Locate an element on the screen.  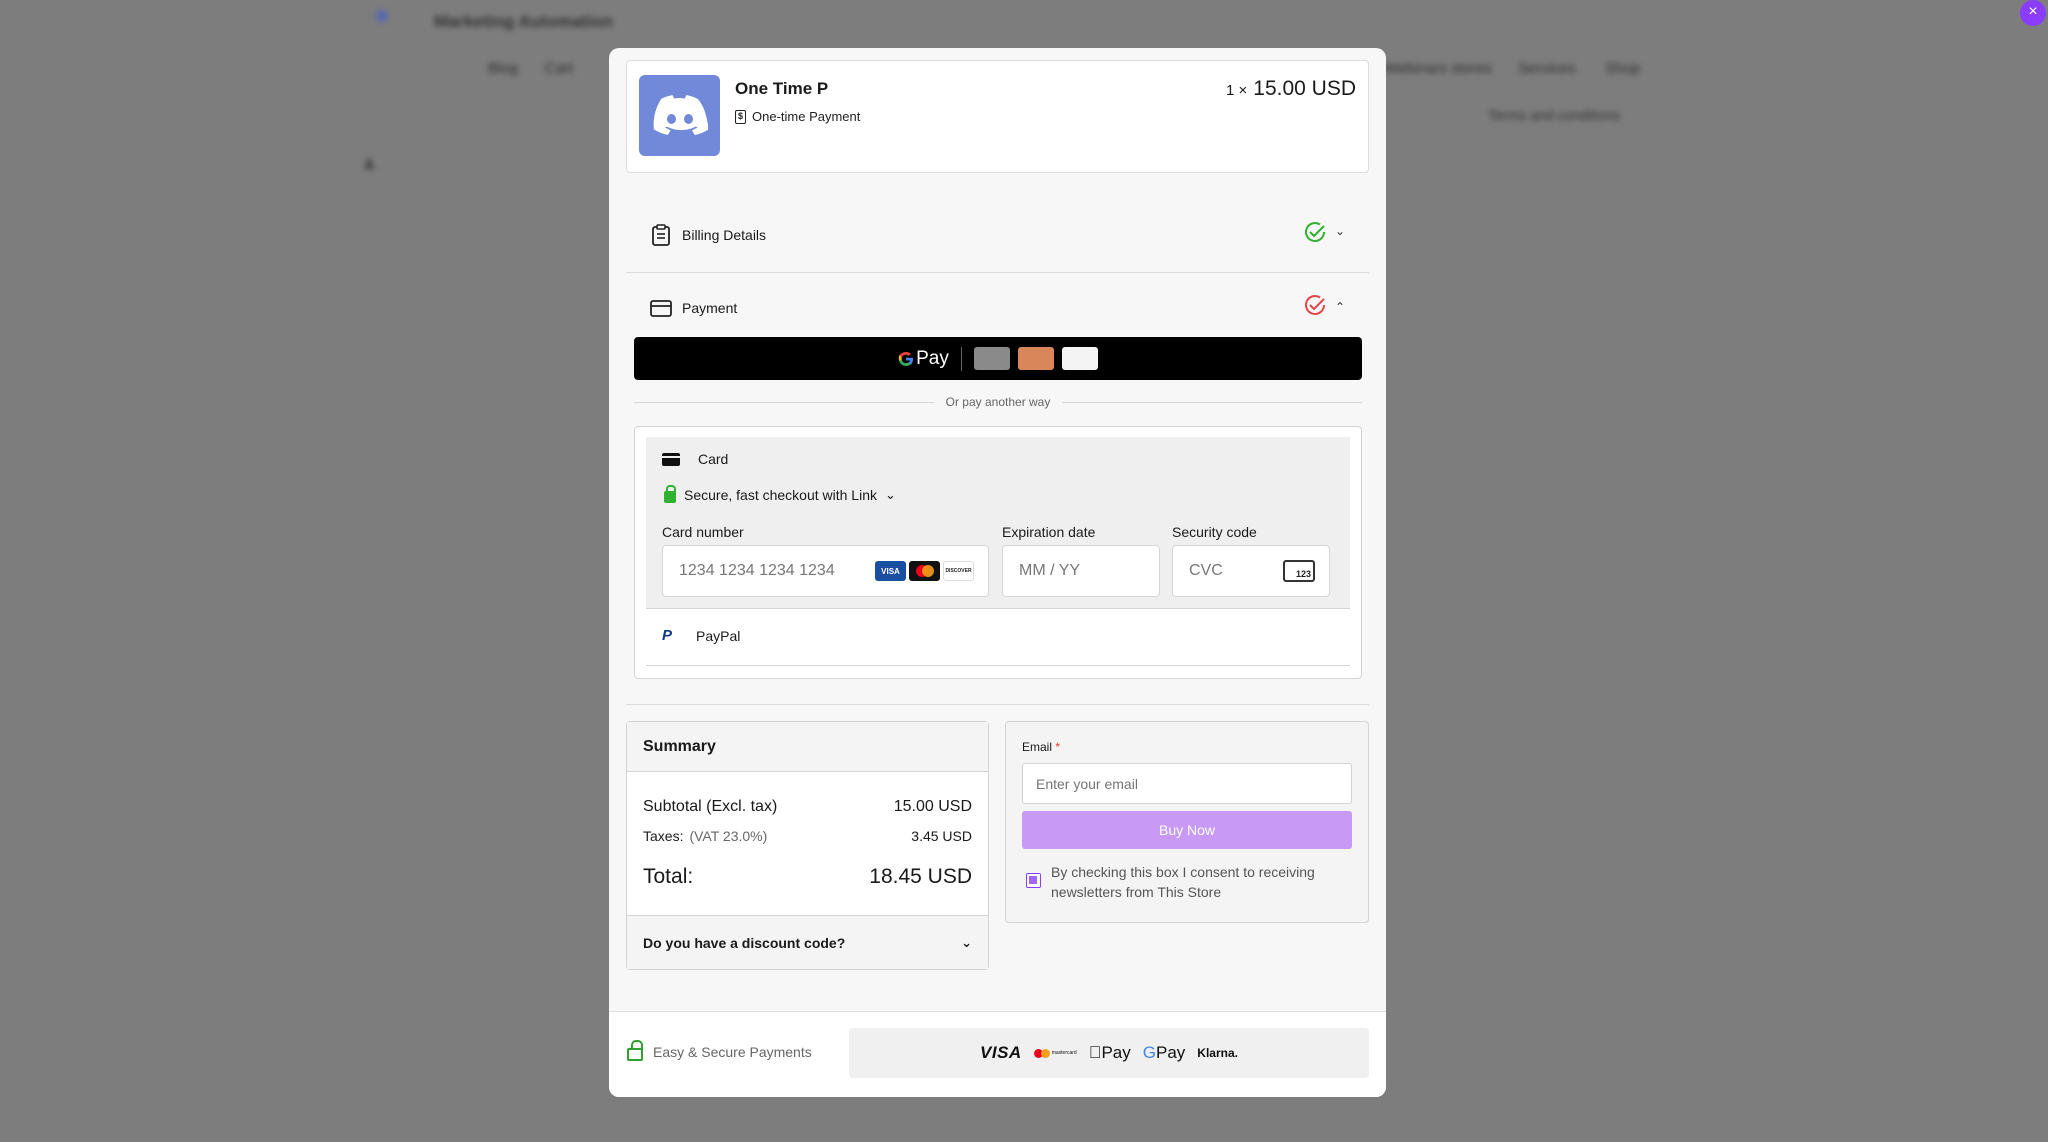
discount-code-label: Do you have a discount code? is located at coordinates (744, 942).